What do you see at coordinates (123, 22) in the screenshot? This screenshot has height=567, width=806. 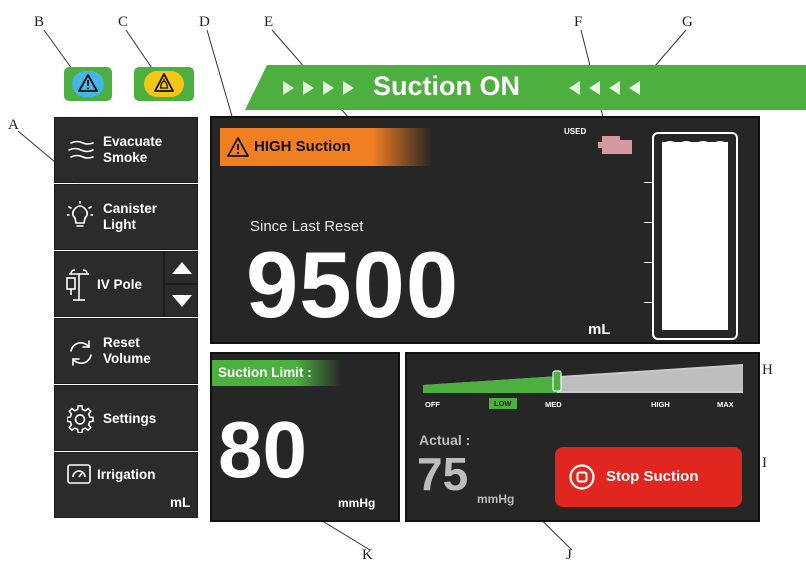 I see `callout-c: C` at bounding box center [123, 22].